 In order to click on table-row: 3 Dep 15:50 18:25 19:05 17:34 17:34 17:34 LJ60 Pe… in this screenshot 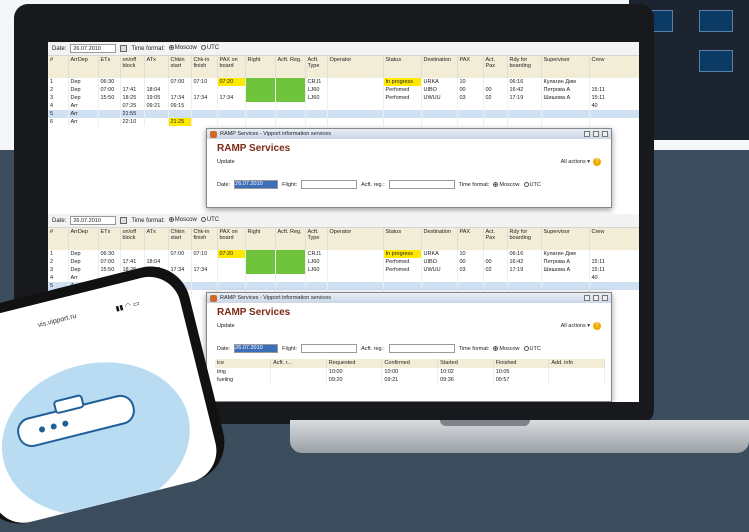, I will do `click(343, 98)`.